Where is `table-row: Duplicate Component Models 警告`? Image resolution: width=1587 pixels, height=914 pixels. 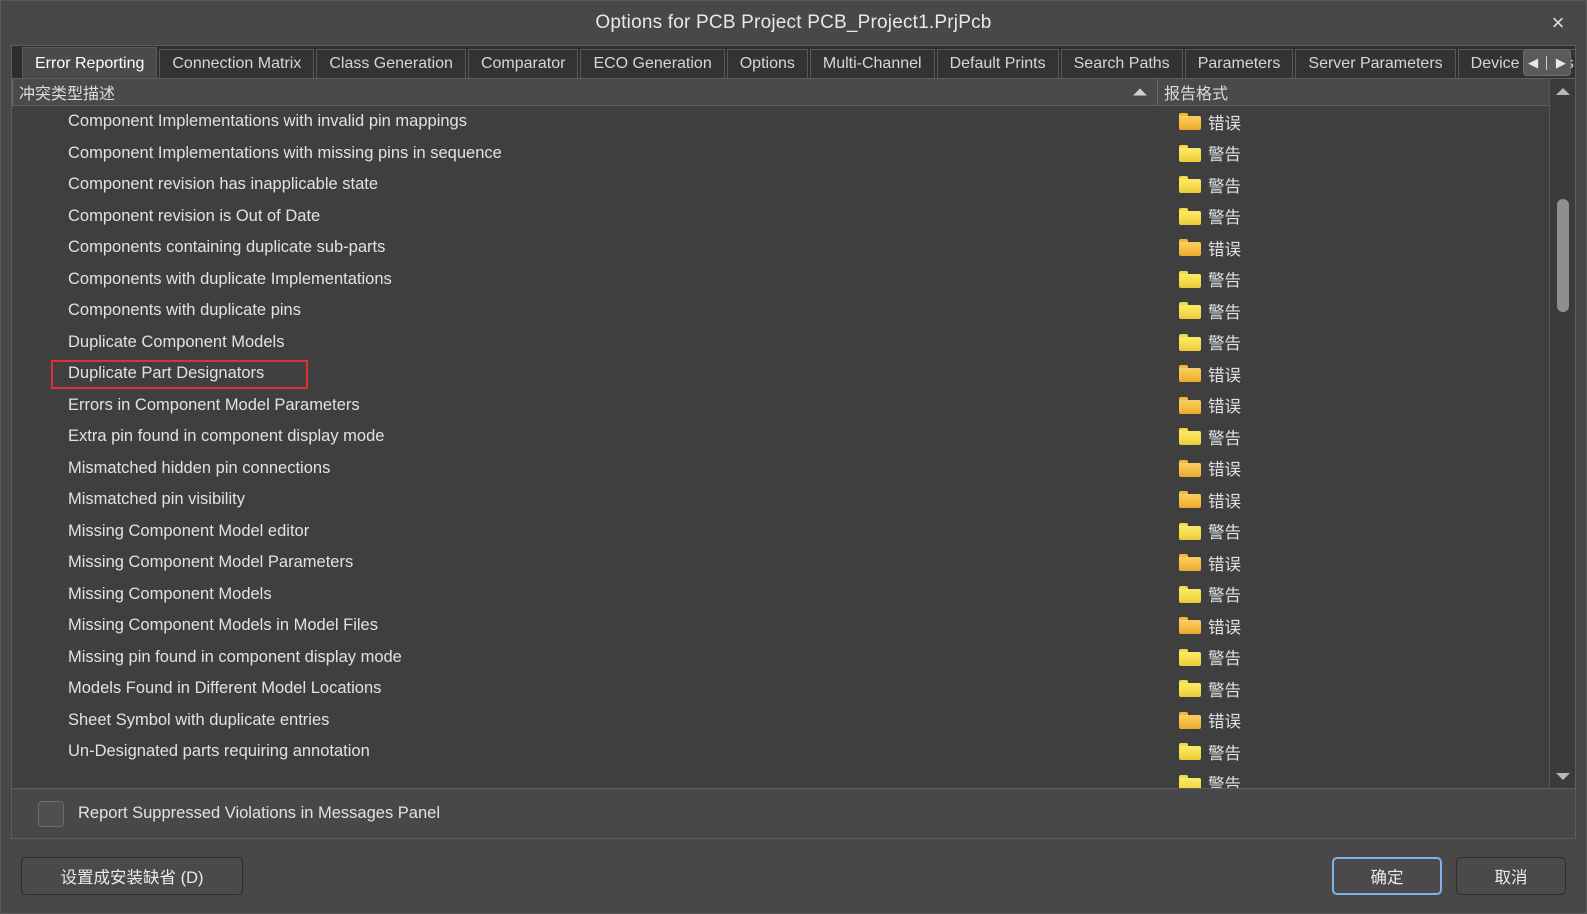 table-row: Duplicate Component Models 警告 is located at coordinates (780, 343).